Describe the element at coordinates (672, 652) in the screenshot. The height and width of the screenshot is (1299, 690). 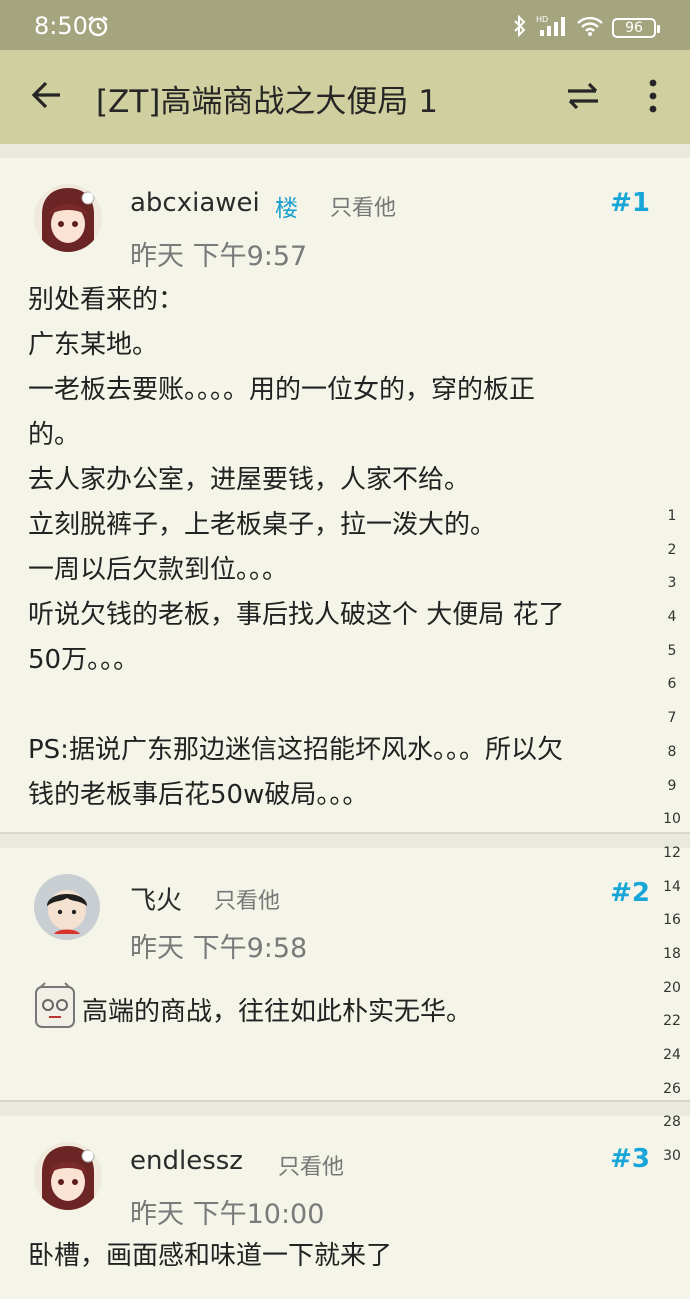
I see `page-index-item: 5` at that location.